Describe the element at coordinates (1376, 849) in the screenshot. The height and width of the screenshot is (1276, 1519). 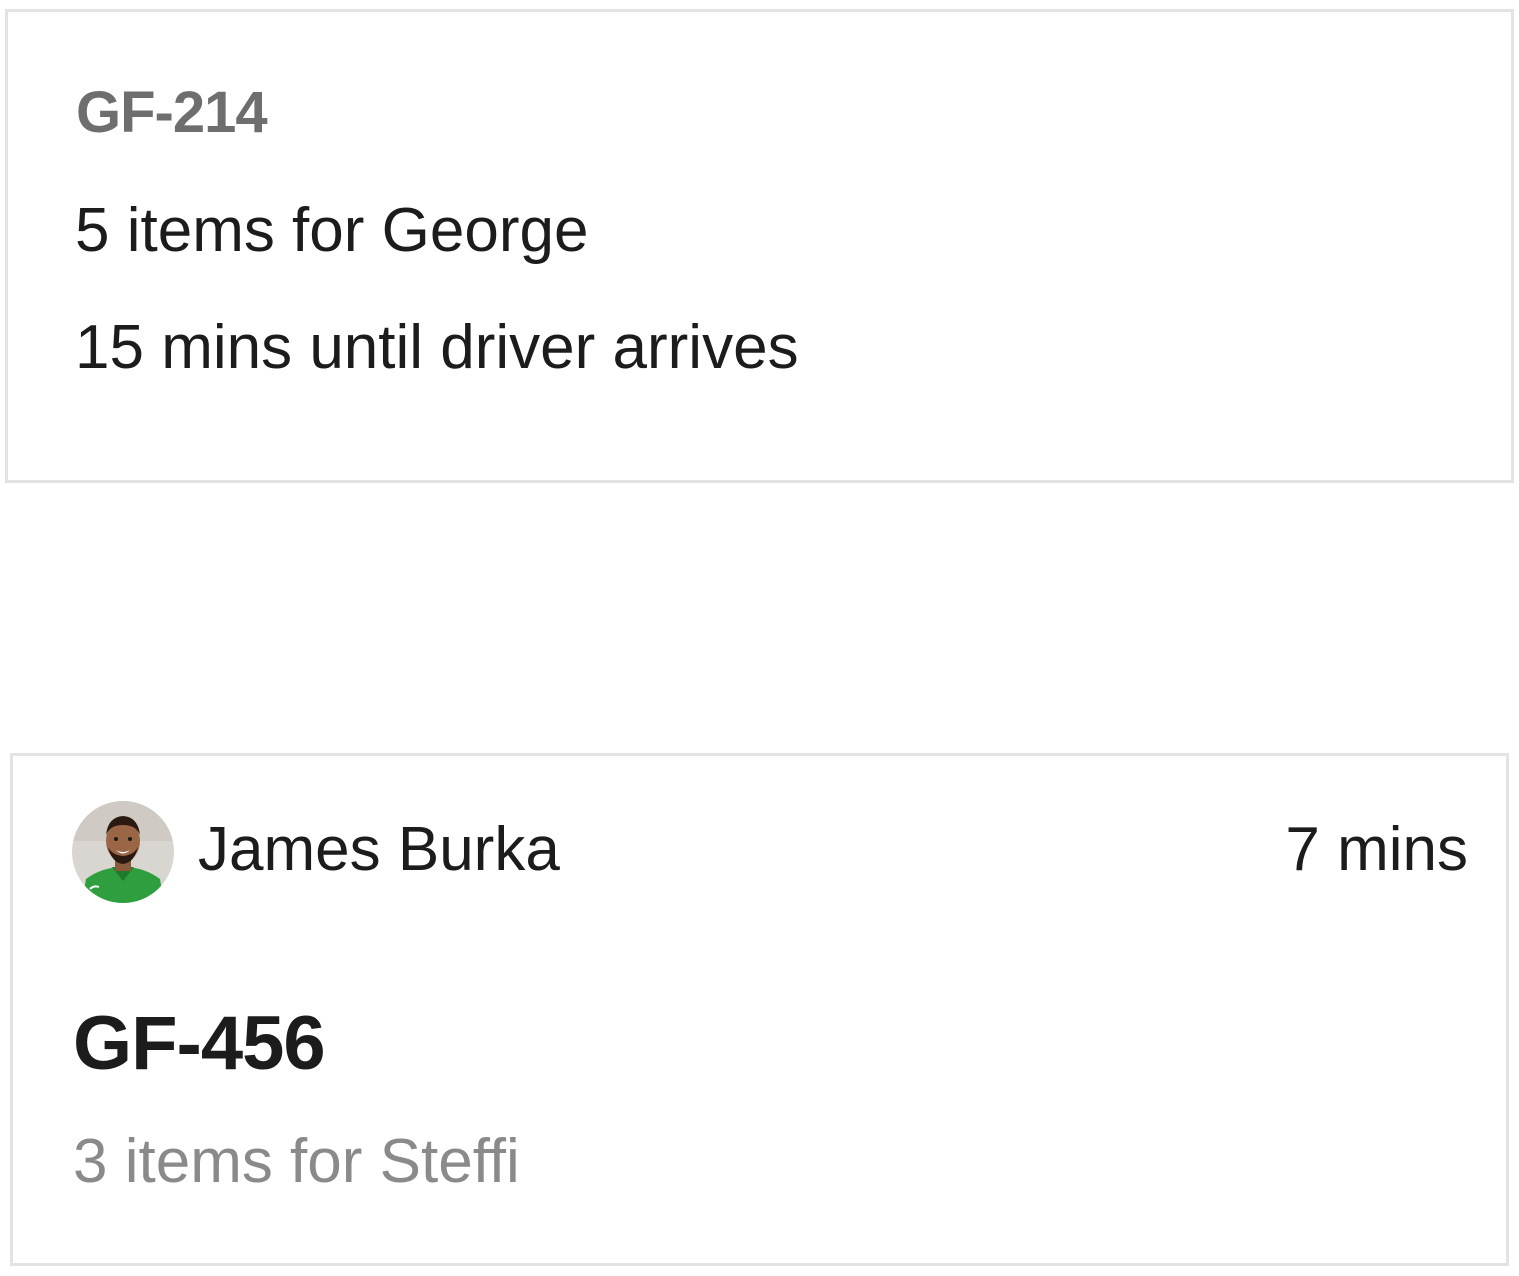
I see `driver-eta-minutes: 7 mins` at that location.